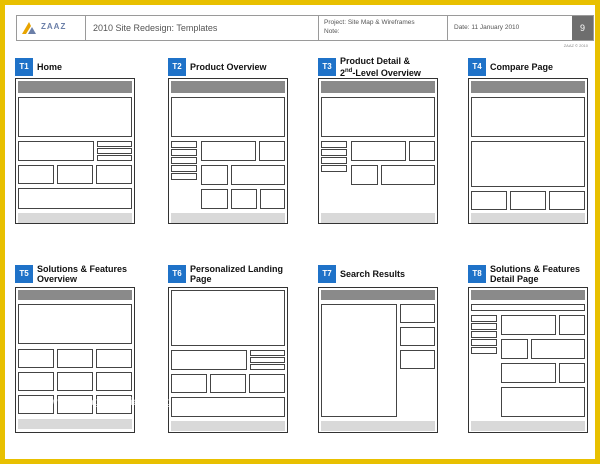 The height and width of the screenshot is (464, 600). What do you see at coordinates (24, 274) in the screenshot?
I see `template-badge: T5` at bounding box center [24, 274].